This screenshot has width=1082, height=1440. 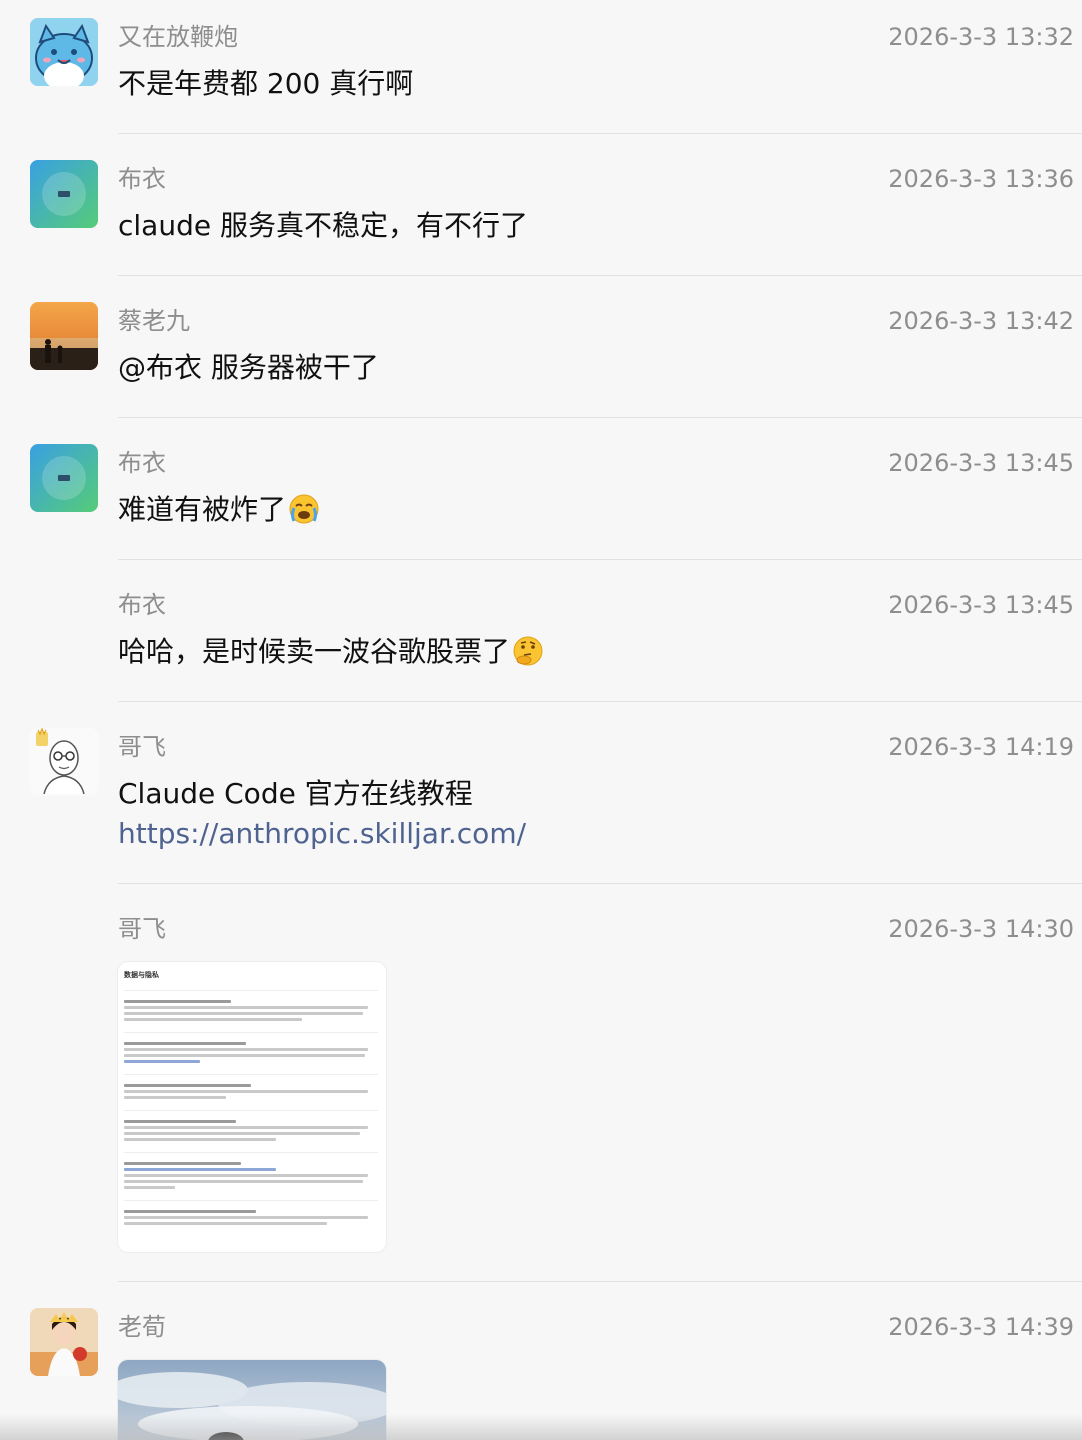 I want to click on message-timestamp: 2026-3-3 13:32, so click(x=981, y=37).